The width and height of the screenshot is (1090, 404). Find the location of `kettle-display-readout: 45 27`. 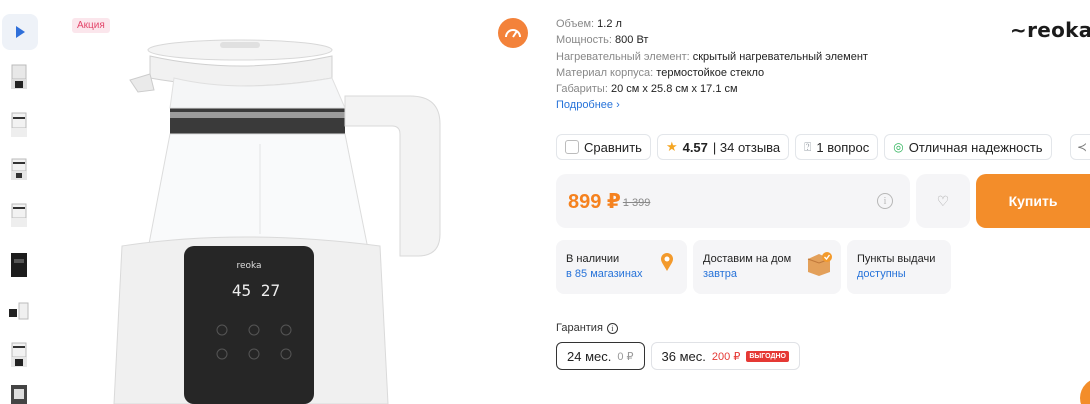

kettle-display-readout: 45 27 is located at coordinates (256, 290).